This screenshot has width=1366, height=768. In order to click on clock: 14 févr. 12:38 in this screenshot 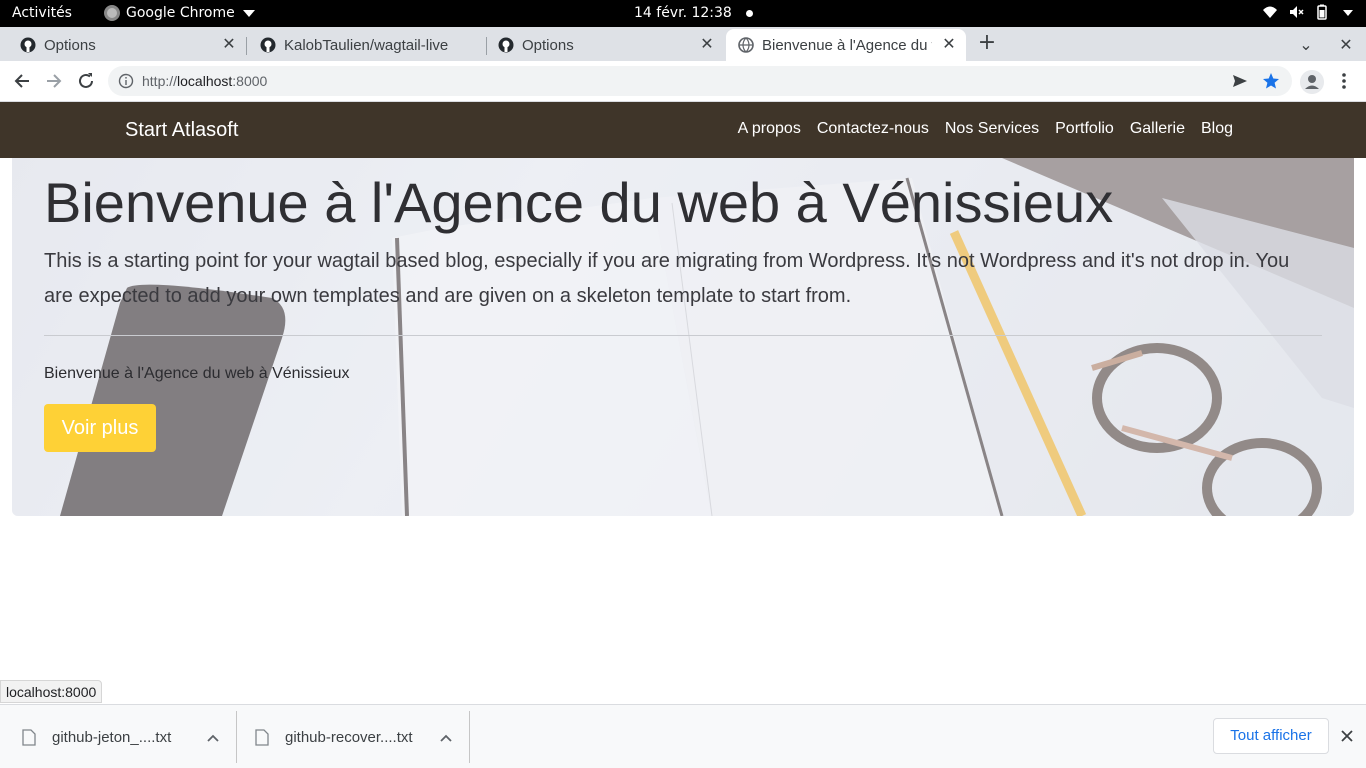, I will do `click(683, 13)`.